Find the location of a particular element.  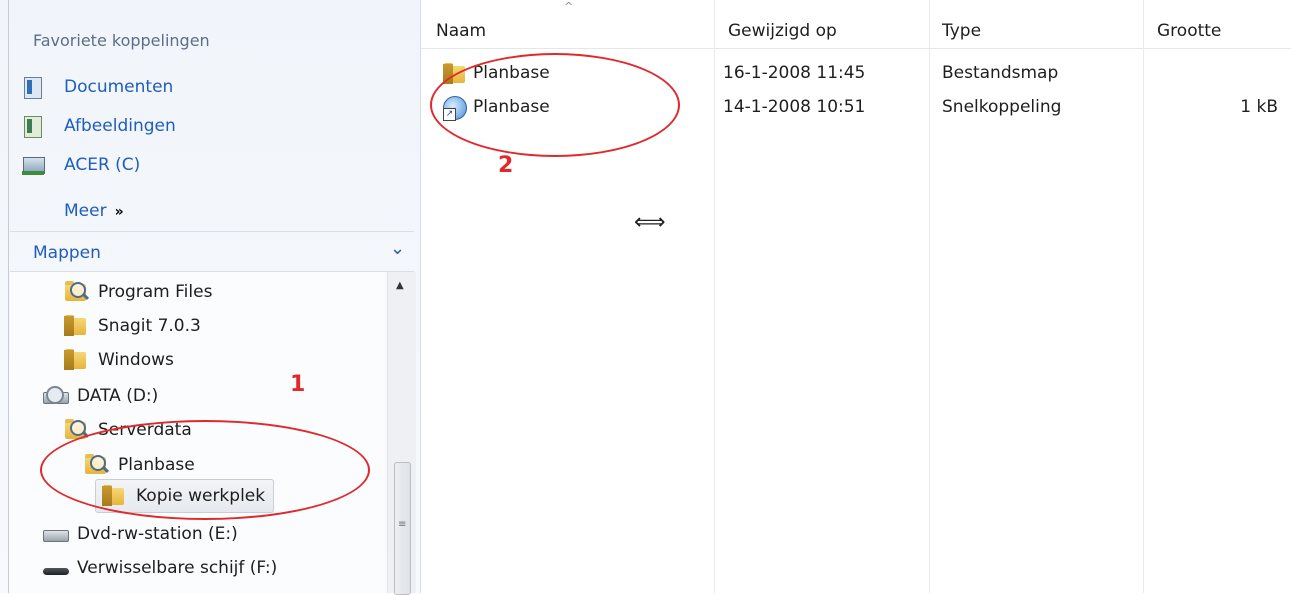

tree-item-removable-f: Verwisselbare schijf (F:) is located at coordinates (160, 568).